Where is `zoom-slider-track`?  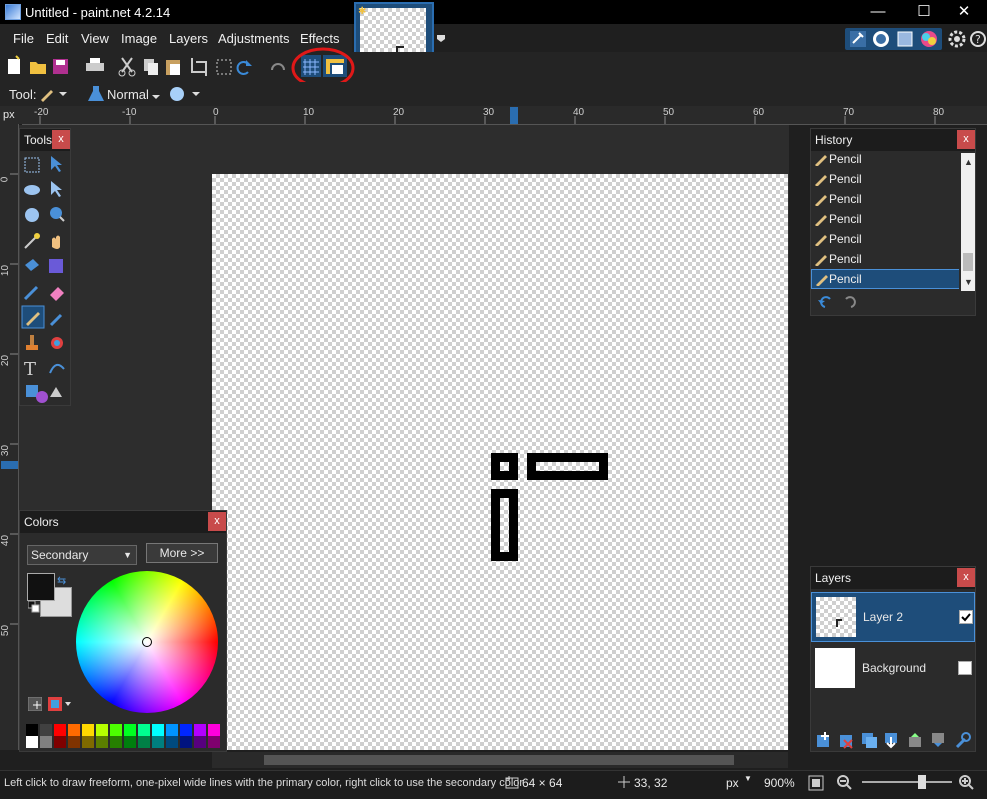 zoom-slider-track is located at coordinates (907, 782).